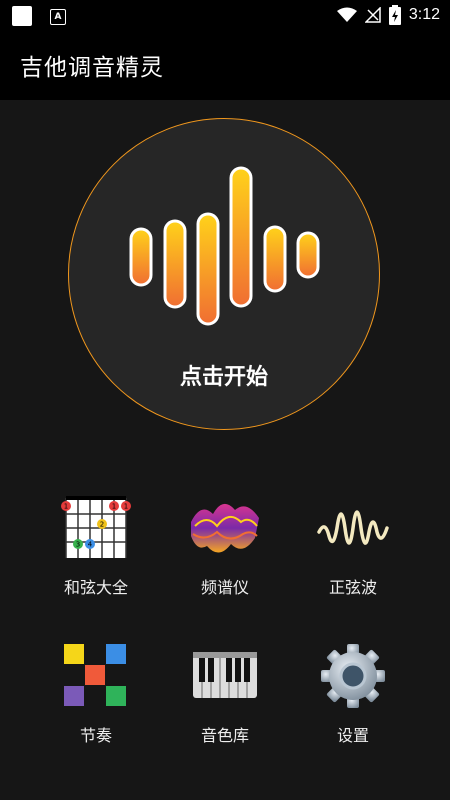 Image resolution: width=450 pixels, height=800 pixels. What do you see at coordinates (90, 545) in the screenshot?
I see `chord-dot-label: 4` at bounding box center [90, 545].